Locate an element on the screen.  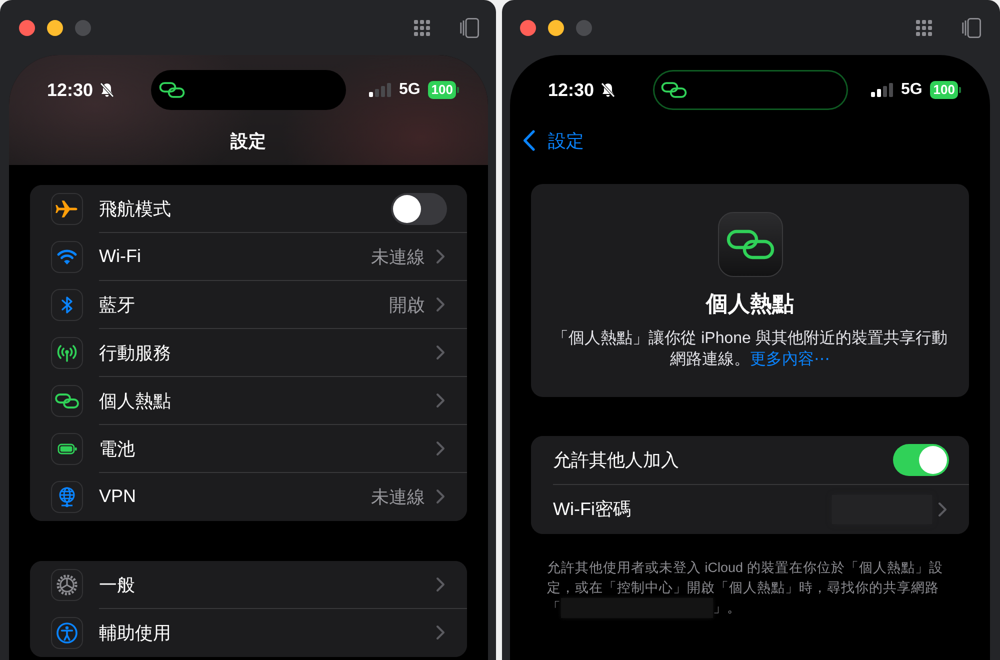
antenna-icon is located at coordinates (67, 353).